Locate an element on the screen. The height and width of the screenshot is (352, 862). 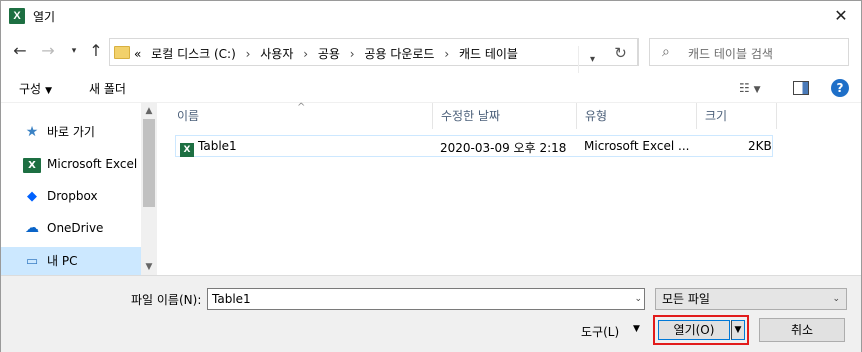
sidebar-item-label: 바로 가기 is located at coordinates (71, 132).